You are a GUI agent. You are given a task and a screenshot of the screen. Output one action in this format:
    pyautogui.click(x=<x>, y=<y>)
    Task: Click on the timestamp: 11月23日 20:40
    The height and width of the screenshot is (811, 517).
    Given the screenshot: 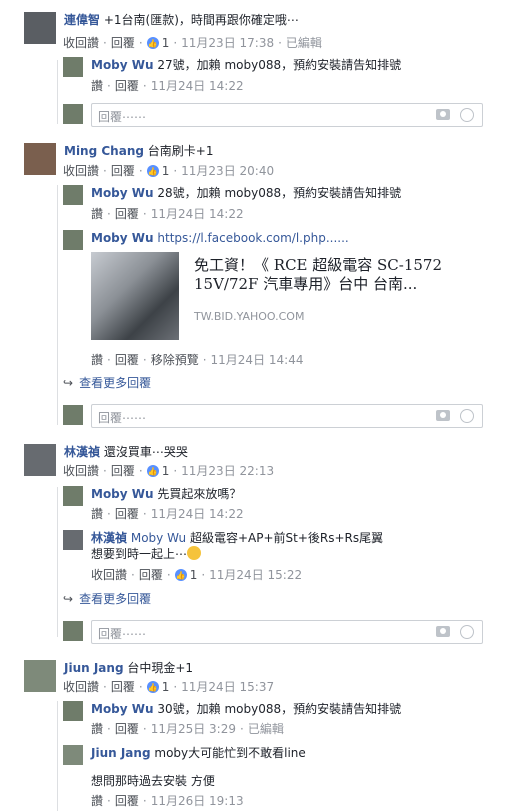 What is the action you would take?
    pyautogui.click(x=227, y=171)
    